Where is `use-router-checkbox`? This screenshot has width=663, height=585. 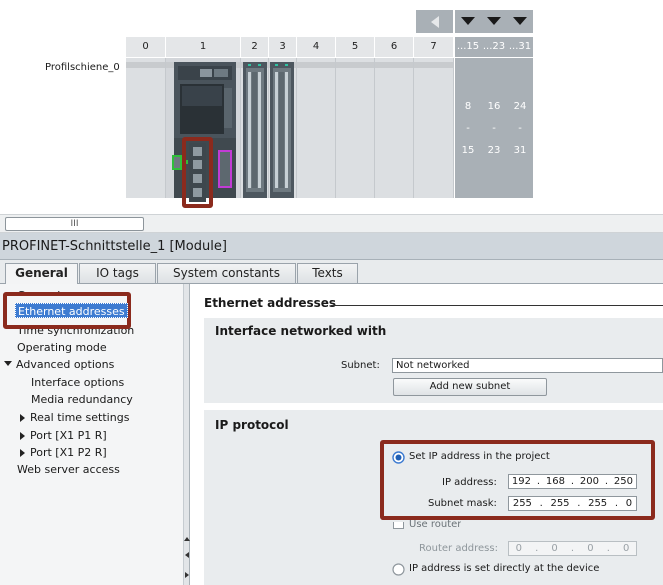
use-router-checkbox is located at coordinates (398, 525).